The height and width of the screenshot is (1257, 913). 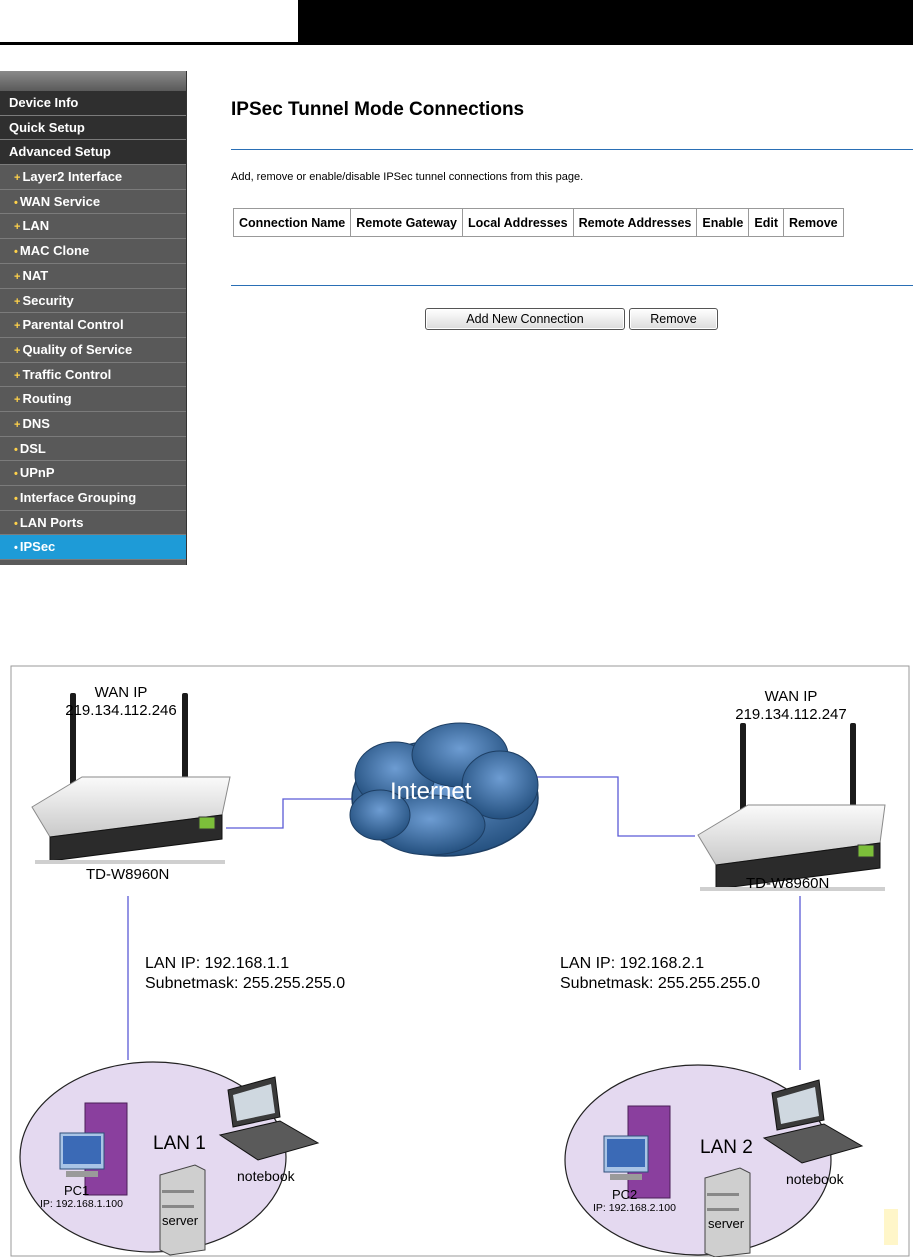 What do you see at coordinates (60, 201) in the screenshot?
I see `sidebar-item-label: WAN Service` at bounding box center [60, 201].